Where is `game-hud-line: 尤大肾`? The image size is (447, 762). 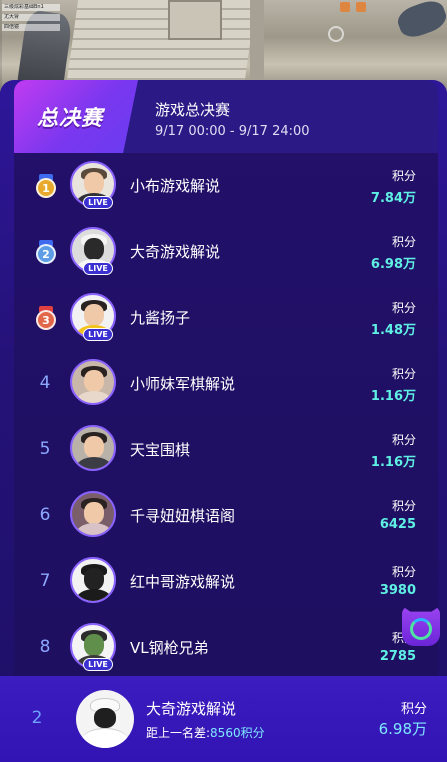 game-hud-line: 尤大肾 is located at coordinates (31, 17).